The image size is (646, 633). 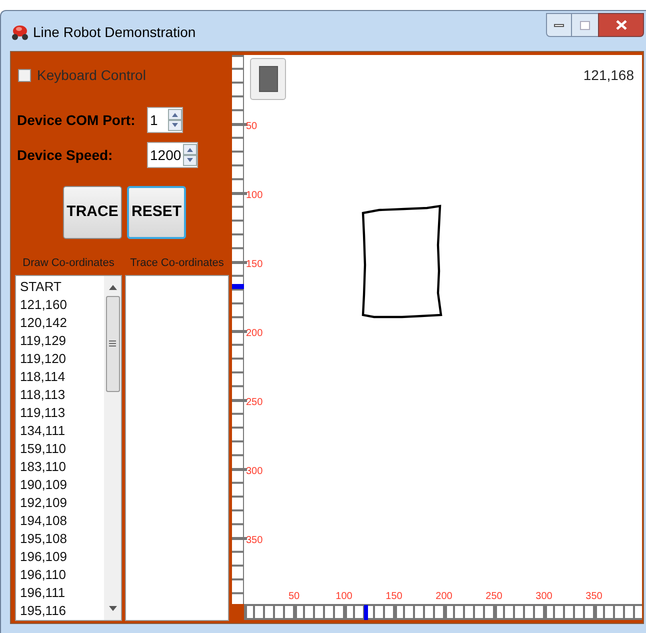 I want to click on list-item: 118,113, so click(x=62, y=395).